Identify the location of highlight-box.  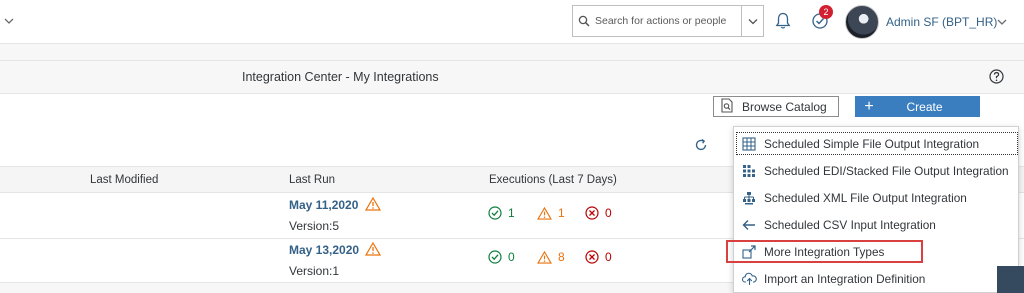
(824, 251).